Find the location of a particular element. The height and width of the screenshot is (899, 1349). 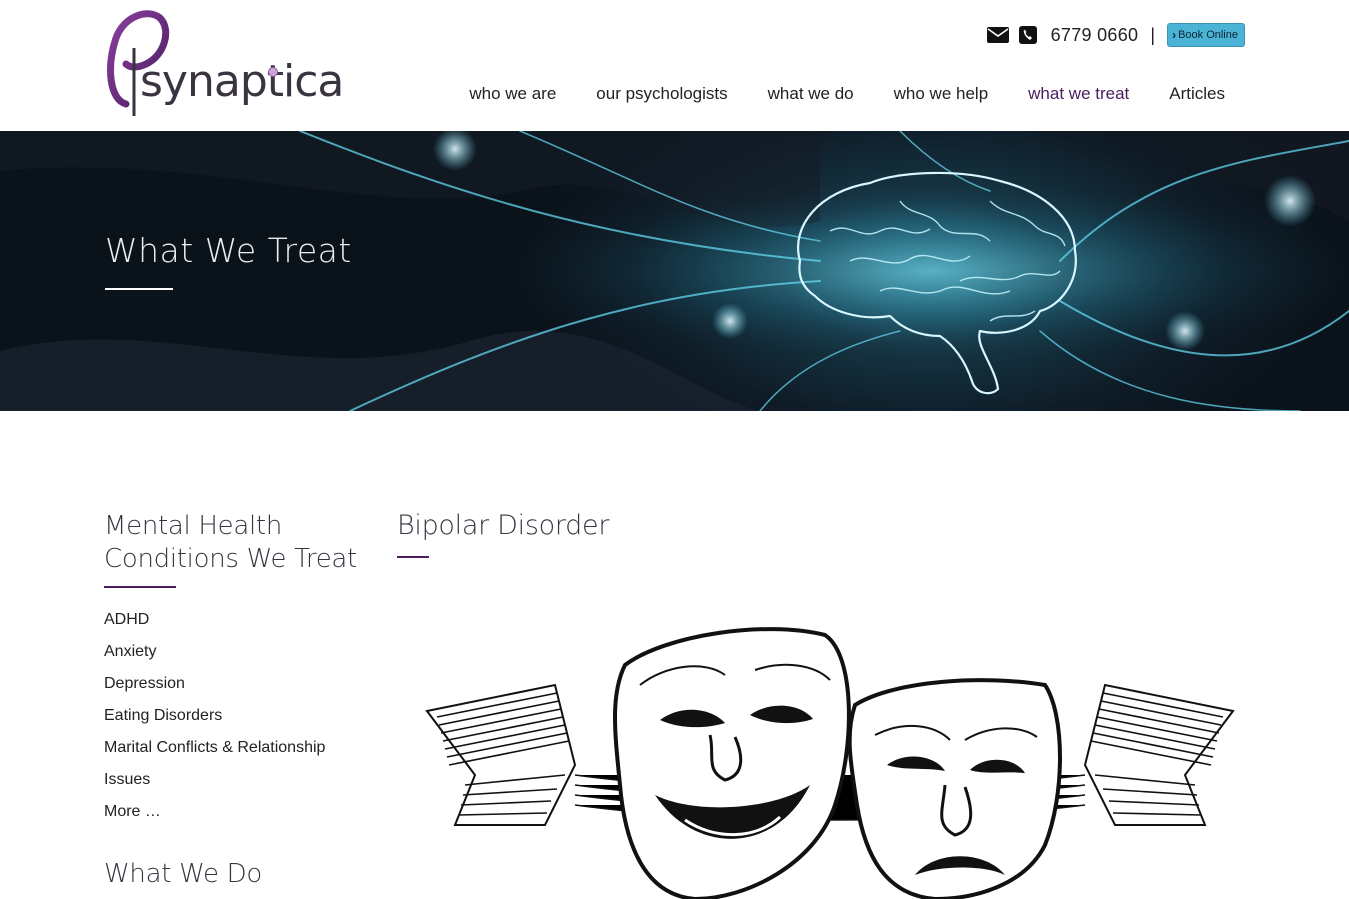

logo-wordmark: synaptica is located at coordinates (242, 81).